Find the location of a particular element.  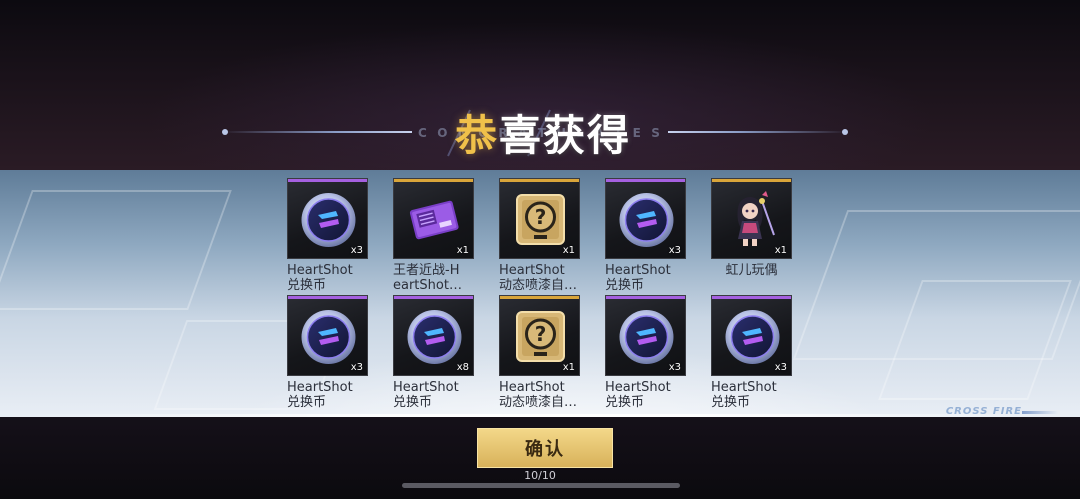

item-name-line1: 王者近战-H is located at coordinates (426, 270).